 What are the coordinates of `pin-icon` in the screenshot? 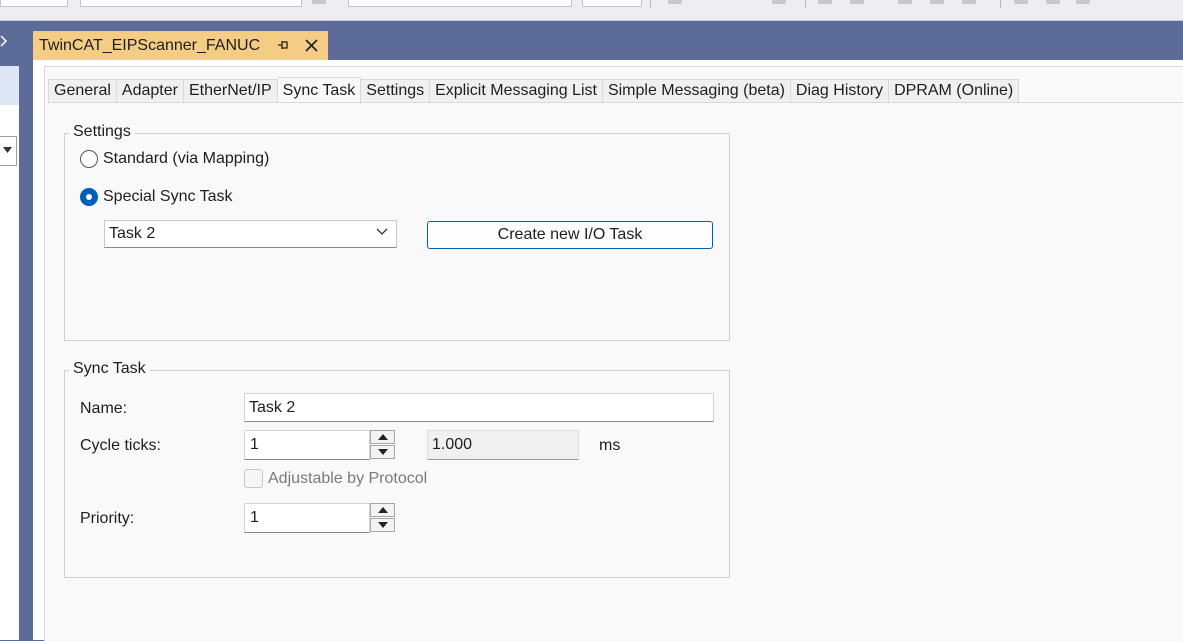 It's located at (283, 45).